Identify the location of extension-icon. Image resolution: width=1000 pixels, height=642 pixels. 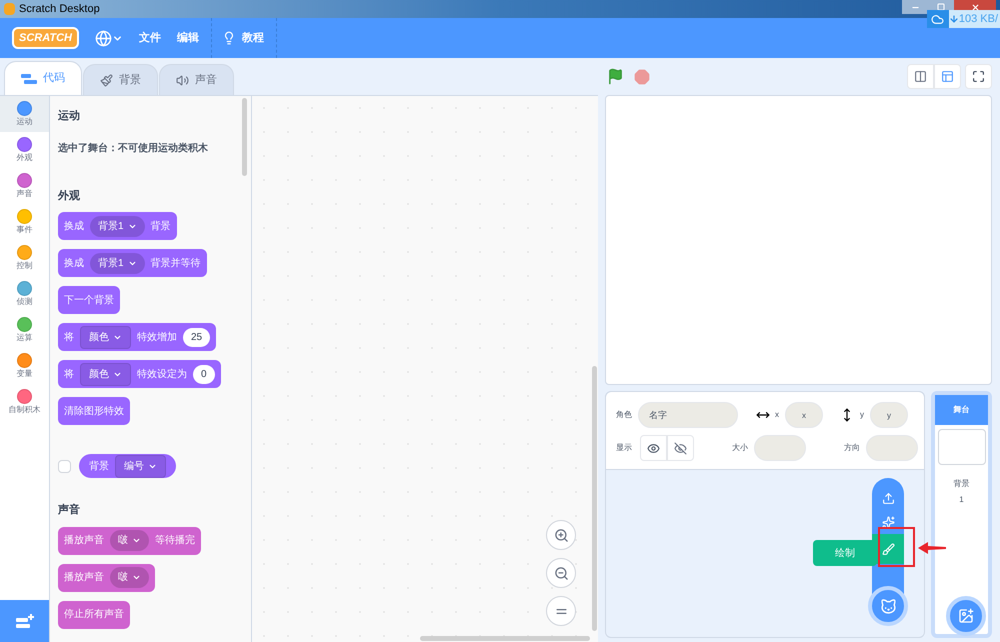
(24, 621).